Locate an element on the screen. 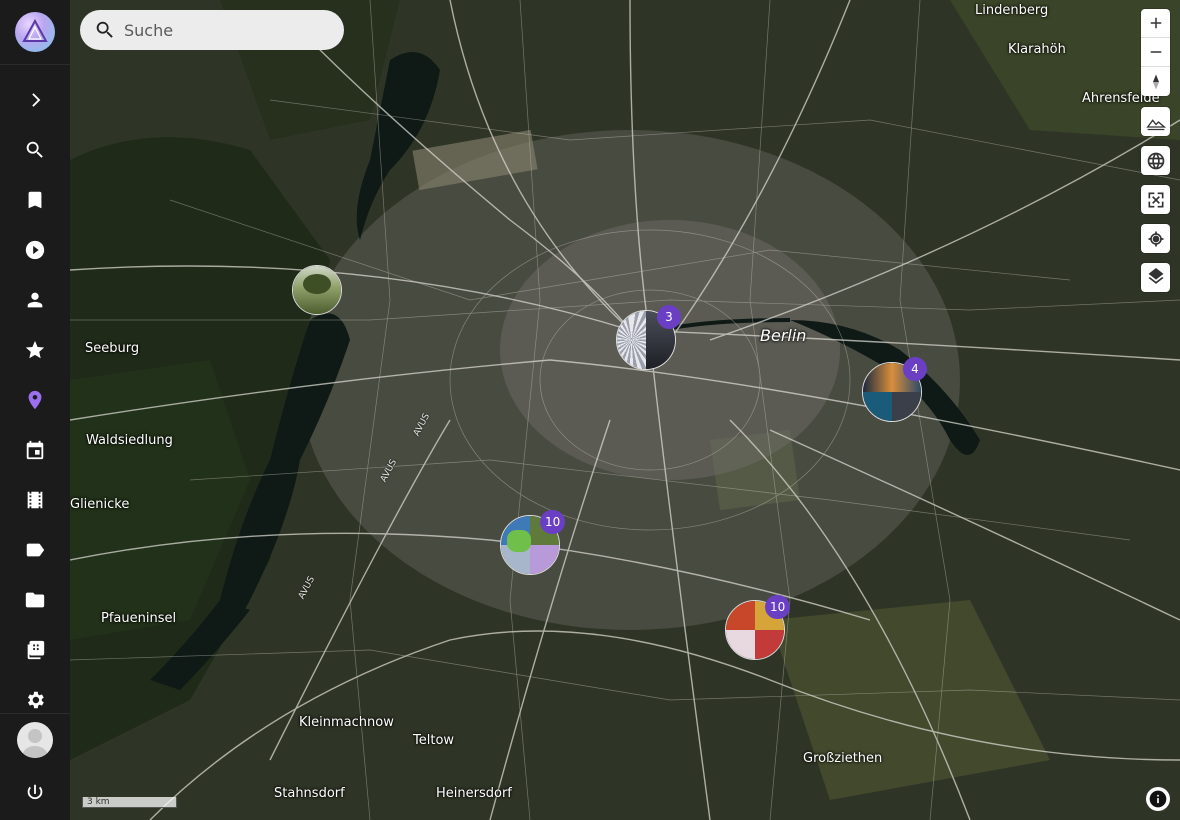  search-bar is located at coordinates (212, 30).